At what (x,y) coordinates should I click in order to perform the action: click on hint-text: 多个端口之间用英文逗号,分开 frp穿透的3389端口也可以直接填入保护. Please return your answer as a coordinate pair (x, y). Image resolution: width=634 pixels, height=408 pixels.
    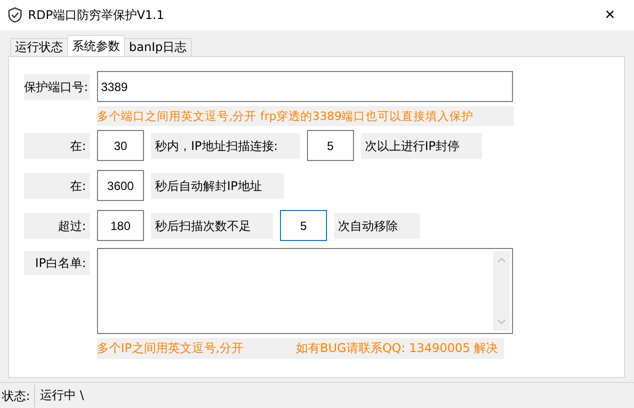
    Looking at the image, I should click on (305, 116).